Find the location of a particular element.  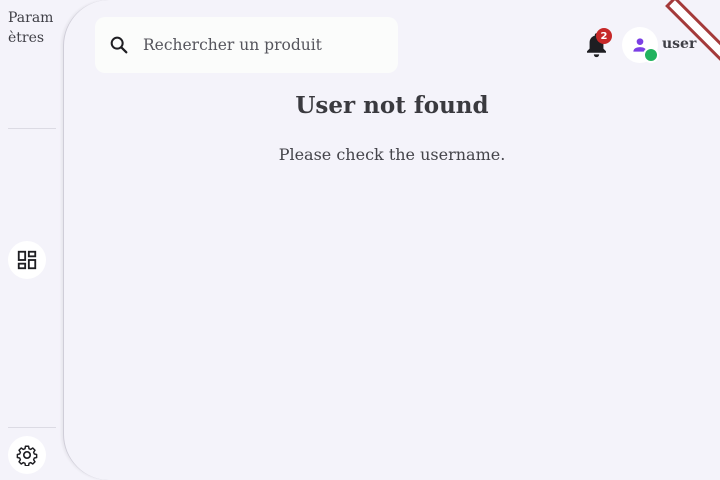

dashboard-icon is located at coordinates (27, 260).